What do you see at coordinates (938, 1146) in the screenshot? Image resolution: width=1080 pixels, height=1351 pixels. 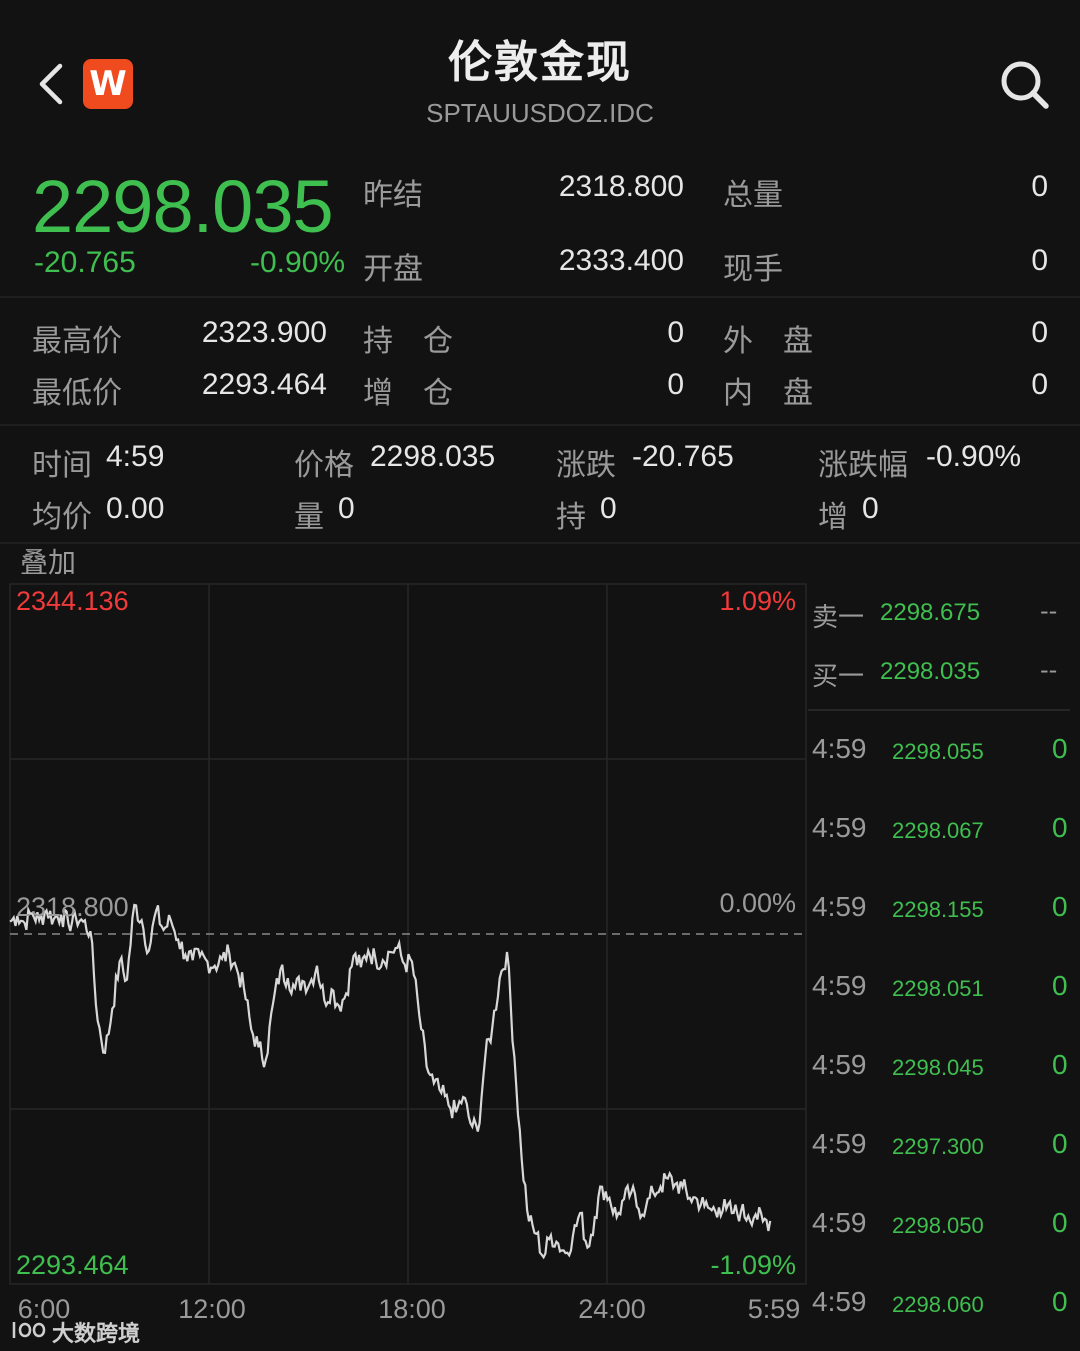 I see `tick-price: 2297.300` at bounding box center [938, 1146].